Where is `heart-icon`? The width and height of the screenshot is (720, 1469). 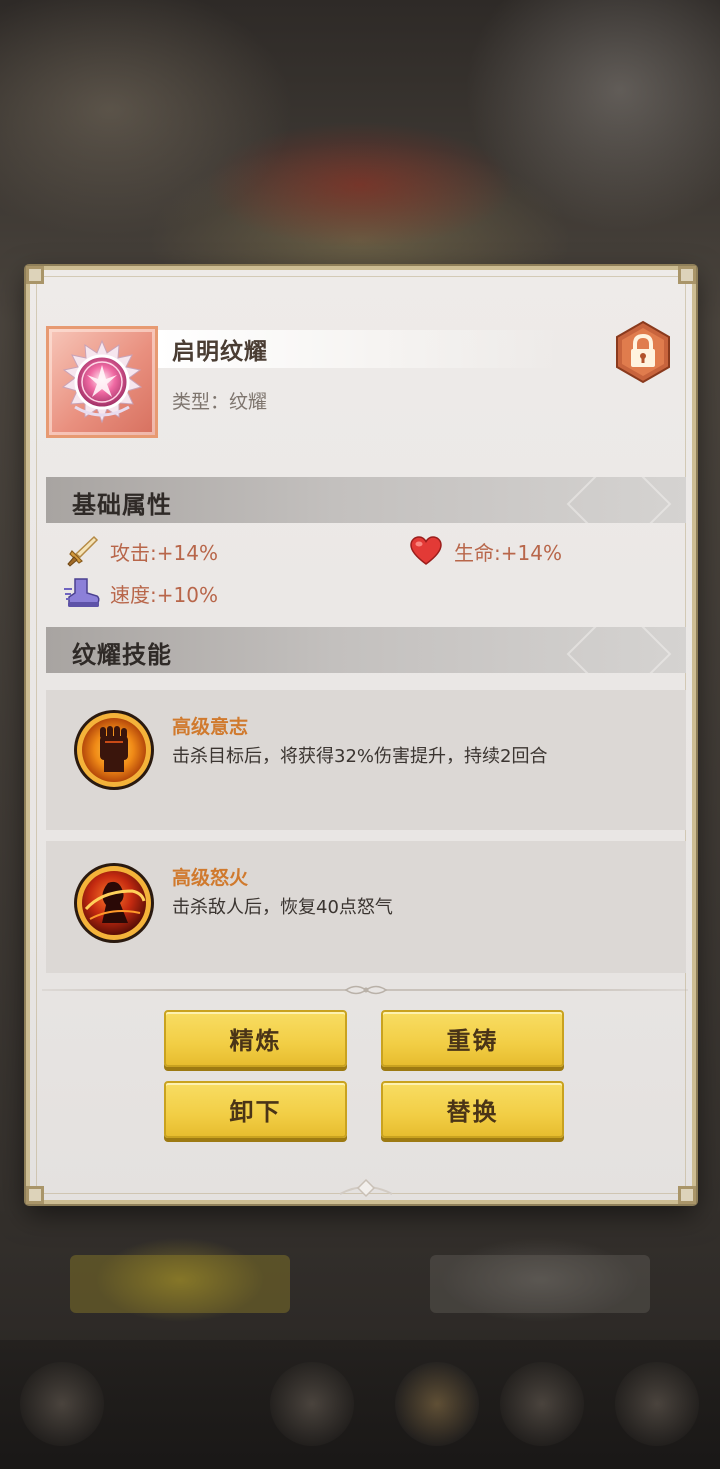 heart-icon is located at coordinates (426, 551).